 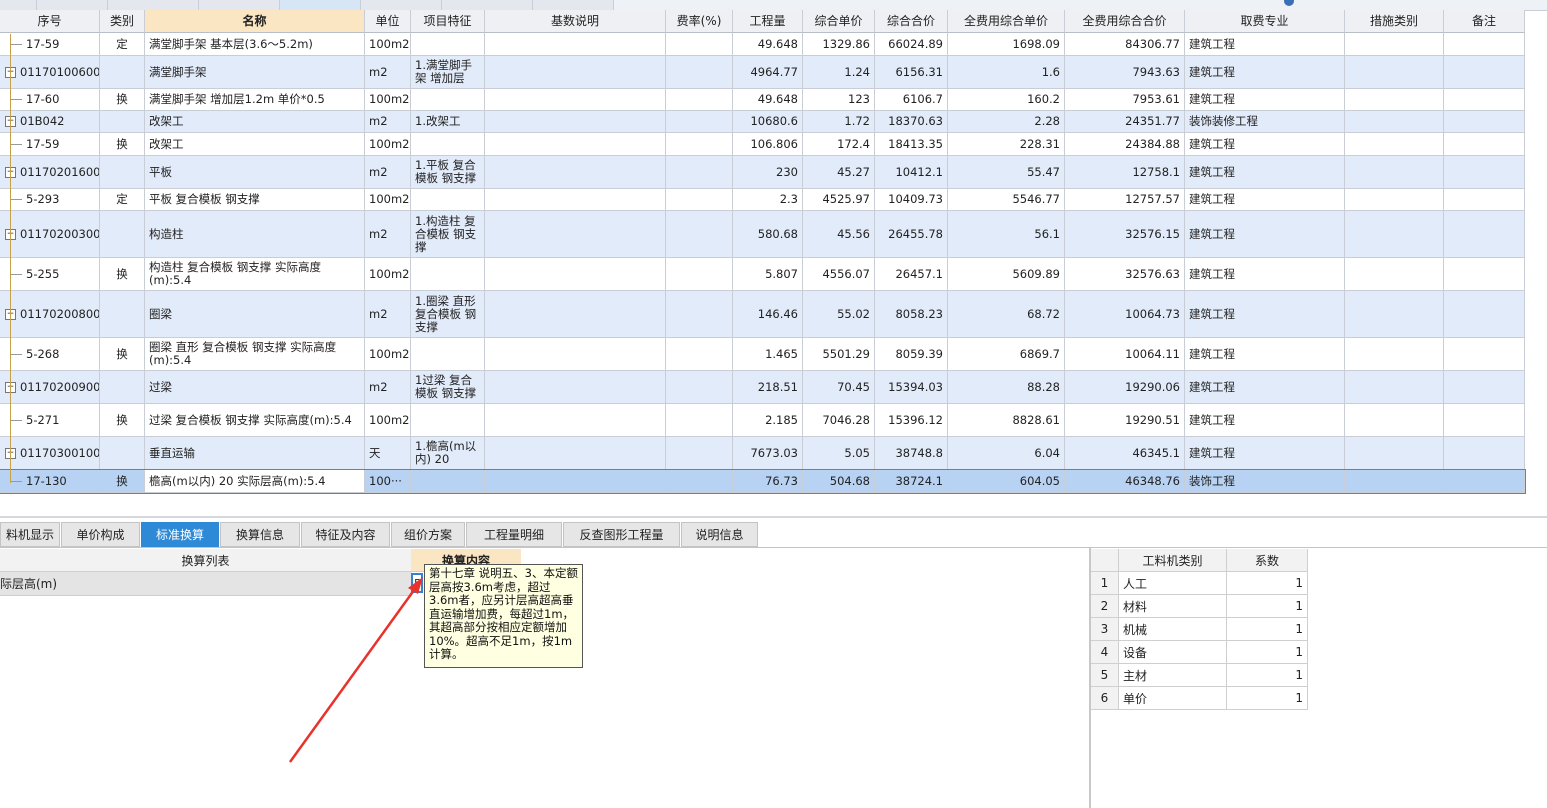 I want to click on cell-full-unit-price: 68.72, so click(x=1006, y=314).